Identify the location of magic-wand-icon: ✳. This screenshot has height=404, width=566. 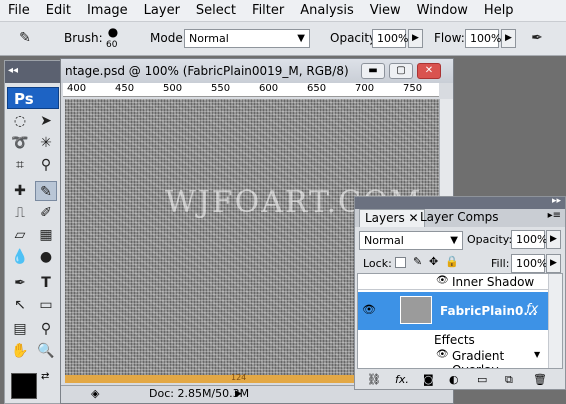
(46, 143).